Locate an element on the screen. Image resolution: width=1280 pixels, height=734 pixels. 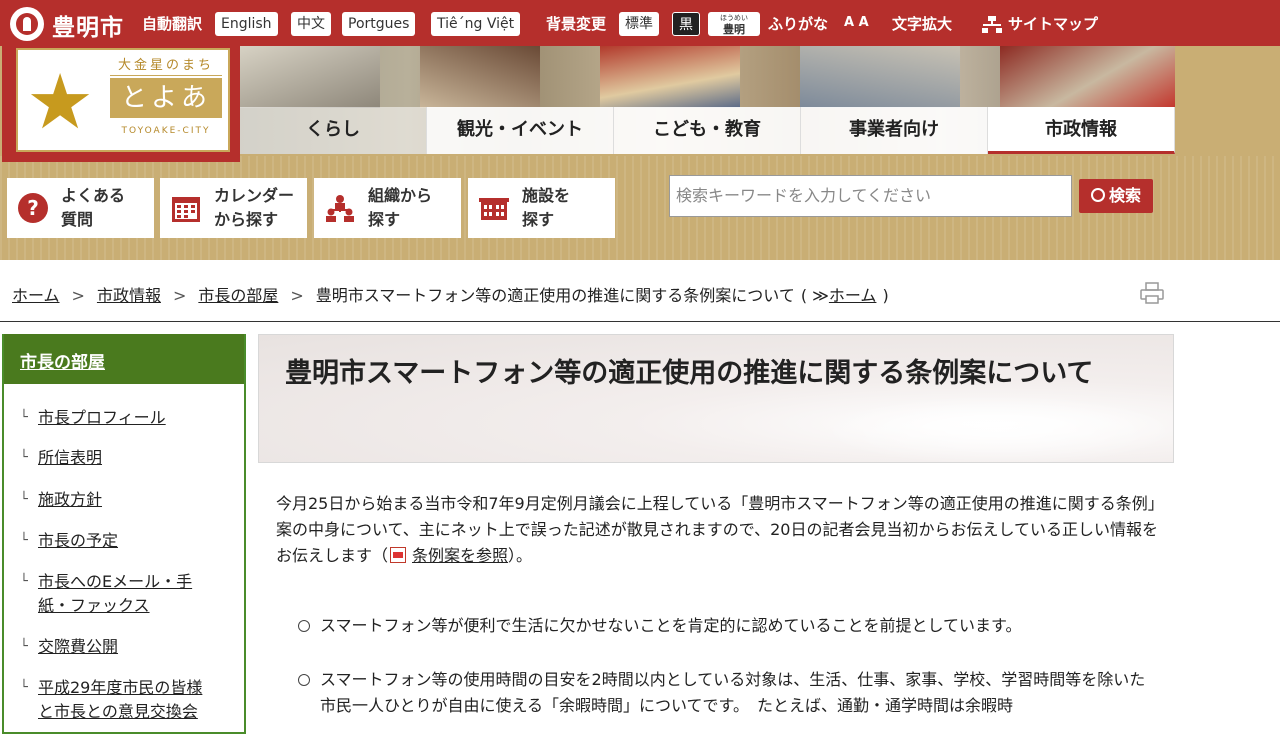
bg-change-label: 背景変更 is located at coordinates (576, 24).